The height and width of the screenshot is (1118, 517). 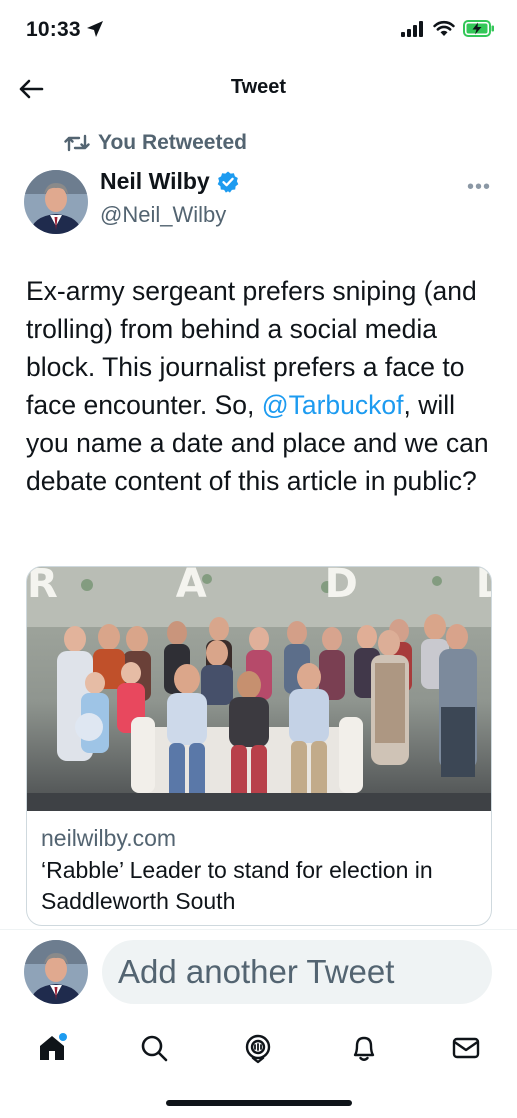 I want to click on signal-icon, so click(x=412, y=28).